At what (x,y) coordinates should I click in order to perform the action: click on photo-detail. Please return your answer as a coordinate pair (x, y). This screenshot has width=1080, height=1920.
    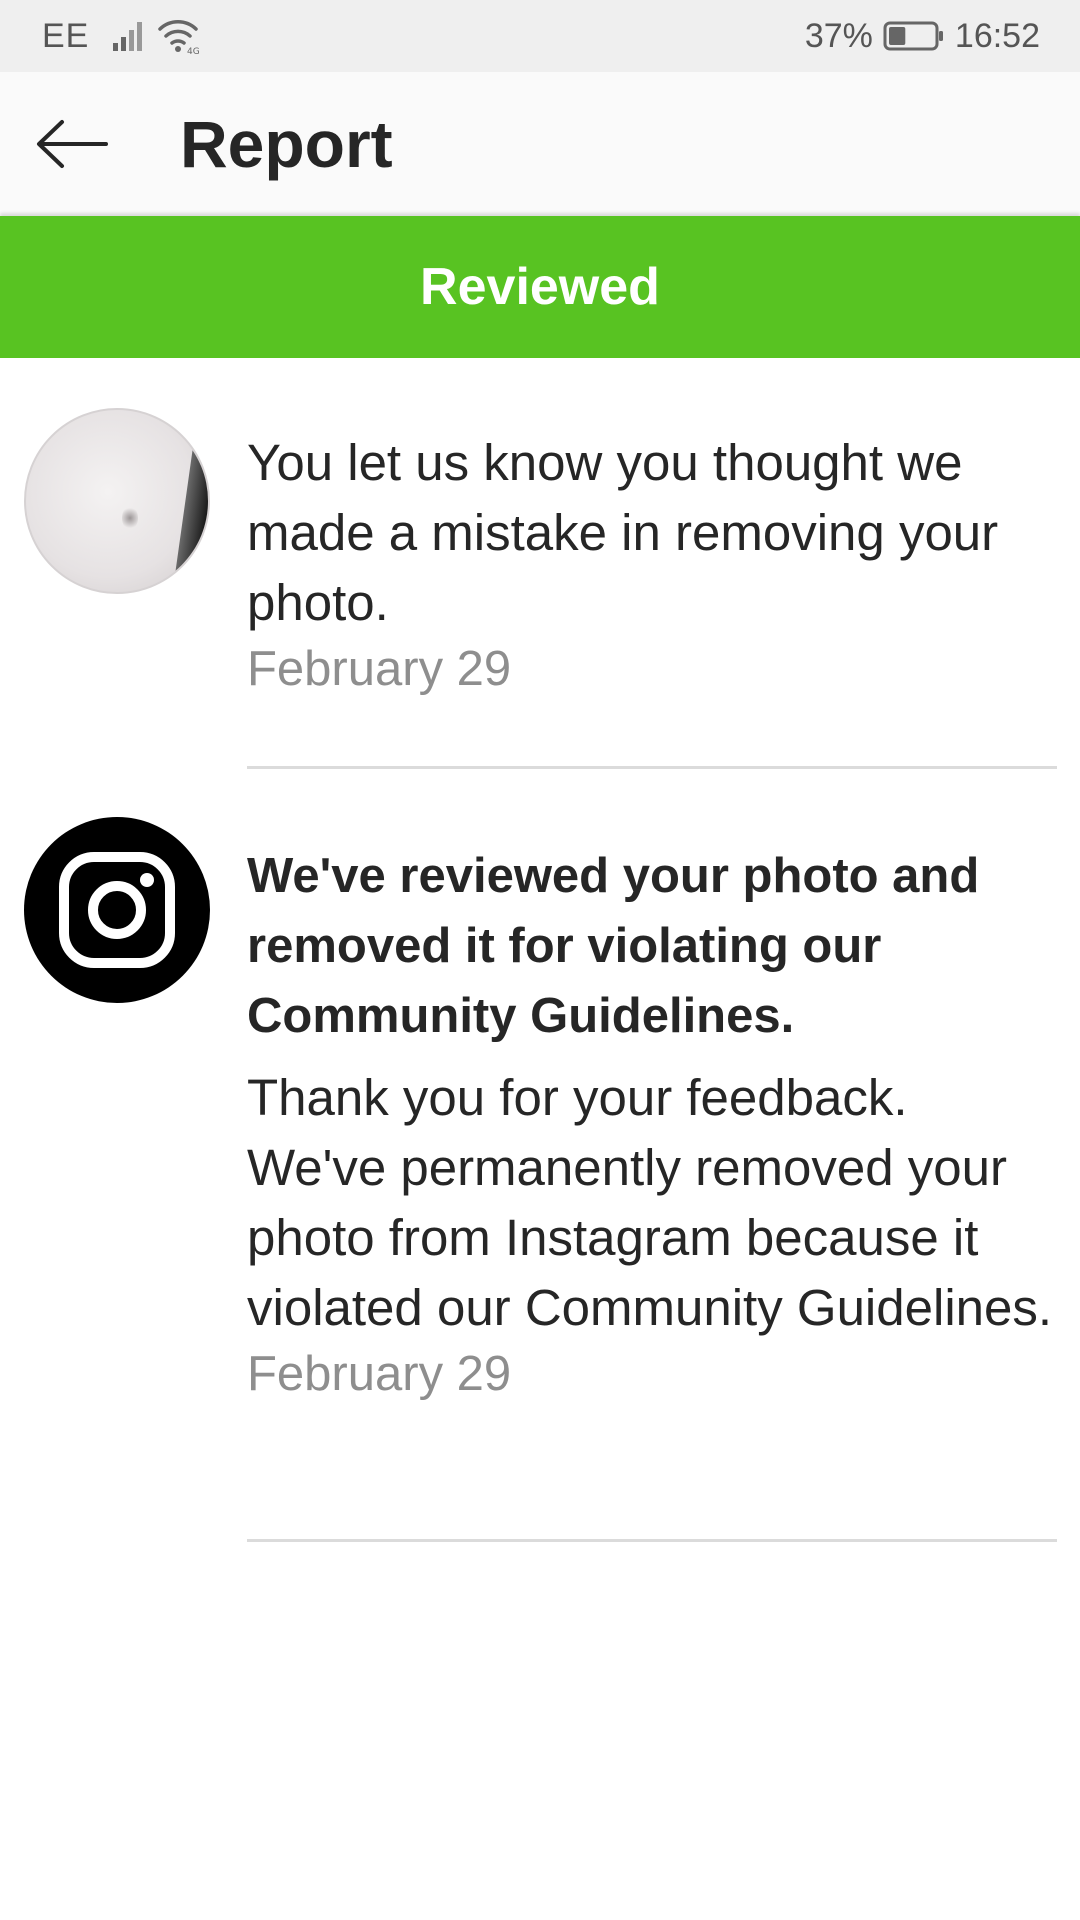
    Looking at the image, I should click on (130, 518).